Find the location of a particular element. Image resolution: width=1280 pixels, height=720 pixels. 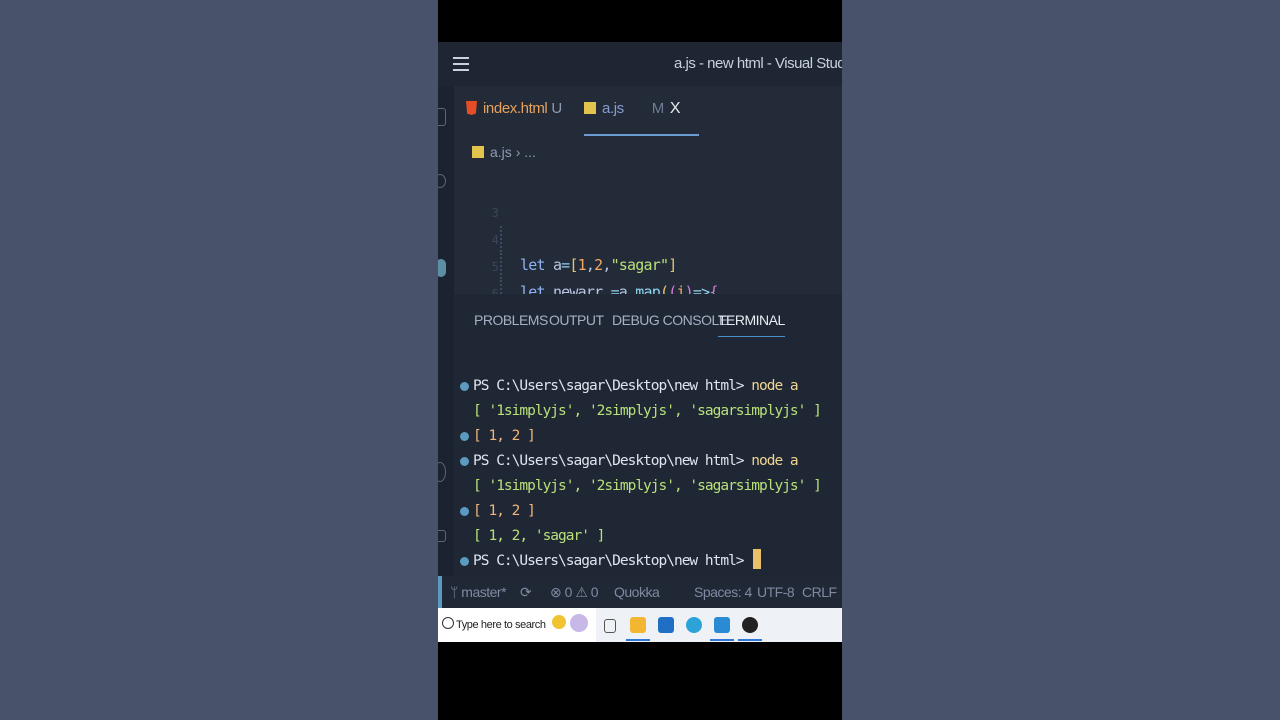

tab-terminal: TERMINAL is located at coordinates (751, 324).